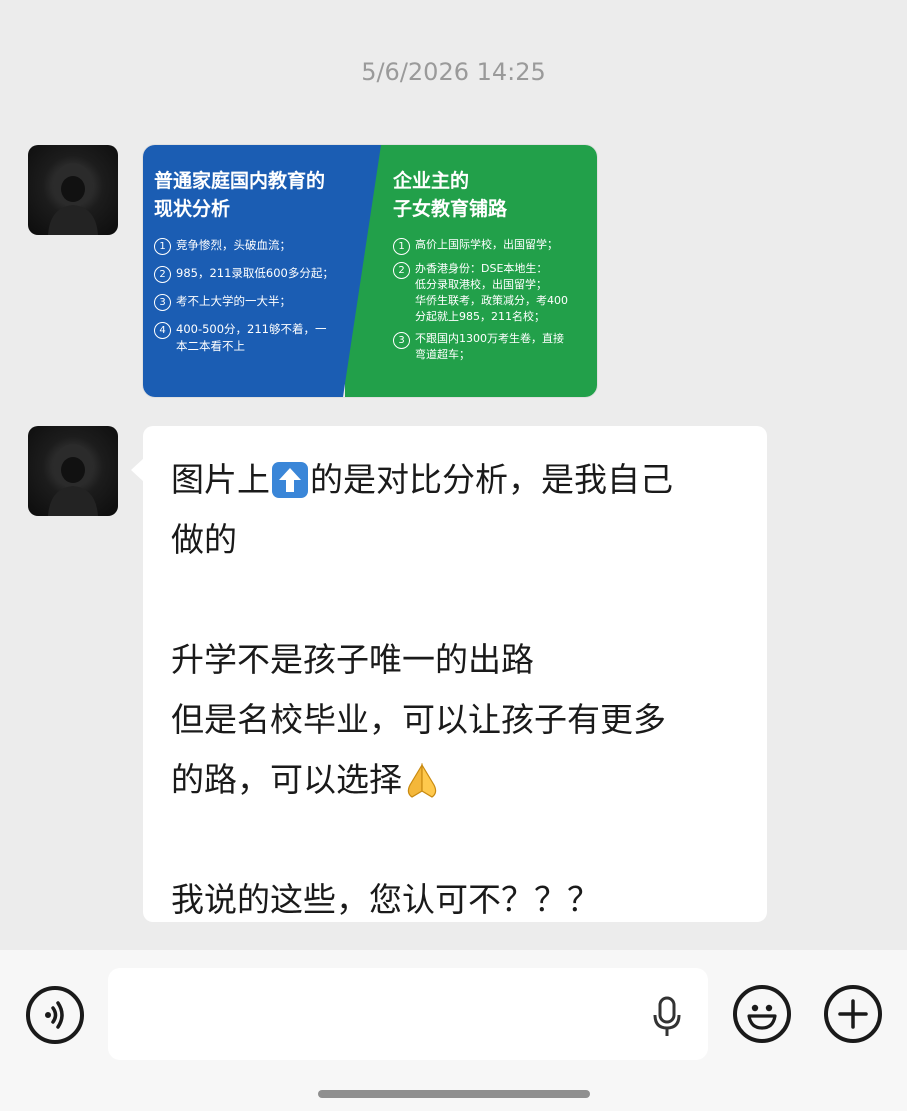  I want to click on panel-title: 企业主的 子女教育铺路, so click(450, 195).